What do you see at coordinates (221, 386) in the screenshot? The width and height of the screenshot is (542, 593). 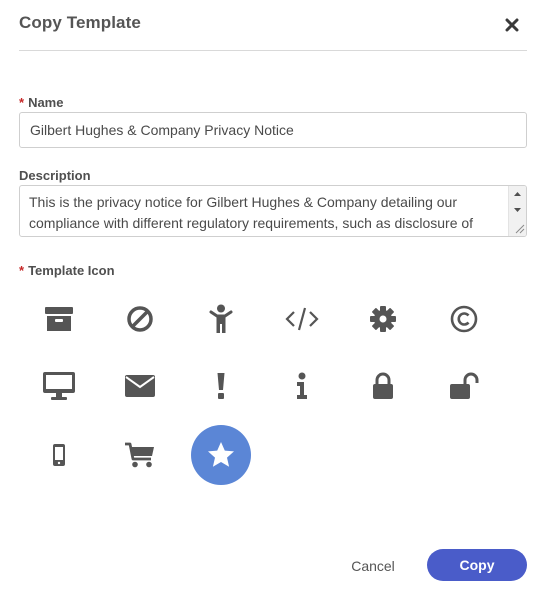 I see `exclamation-icon` at bounding box center [221, 386].